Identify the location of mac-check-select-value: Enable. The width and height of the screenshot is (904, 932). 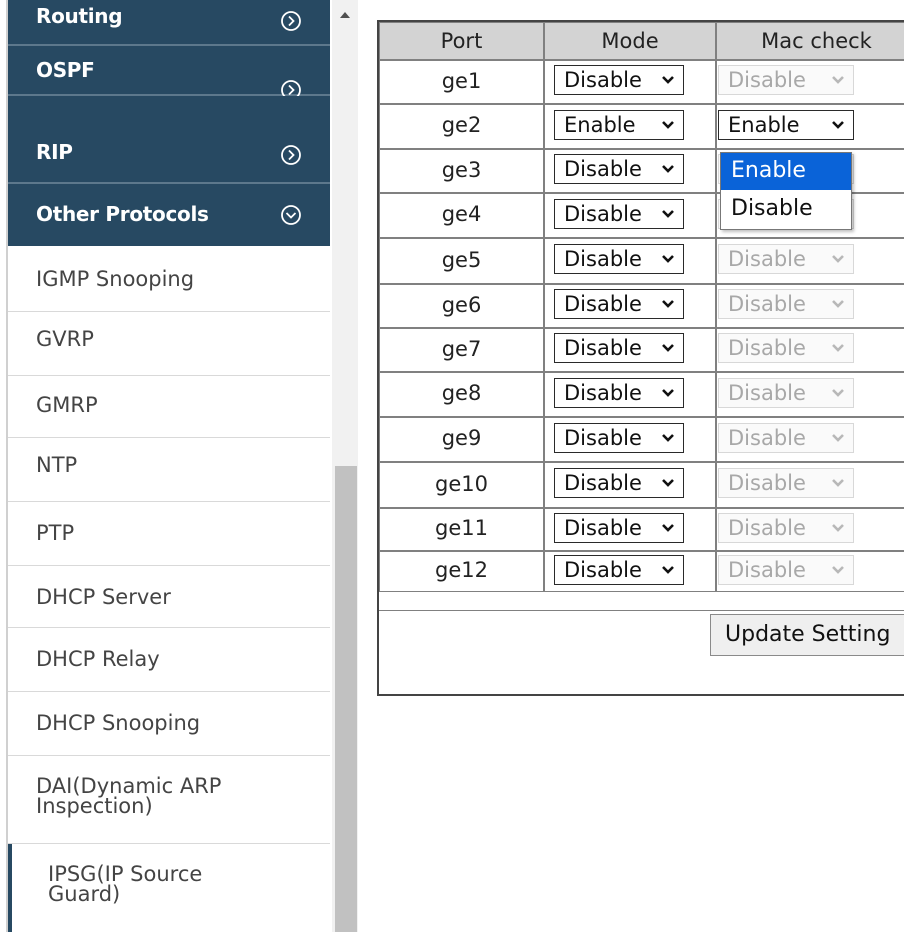
(764, 125).